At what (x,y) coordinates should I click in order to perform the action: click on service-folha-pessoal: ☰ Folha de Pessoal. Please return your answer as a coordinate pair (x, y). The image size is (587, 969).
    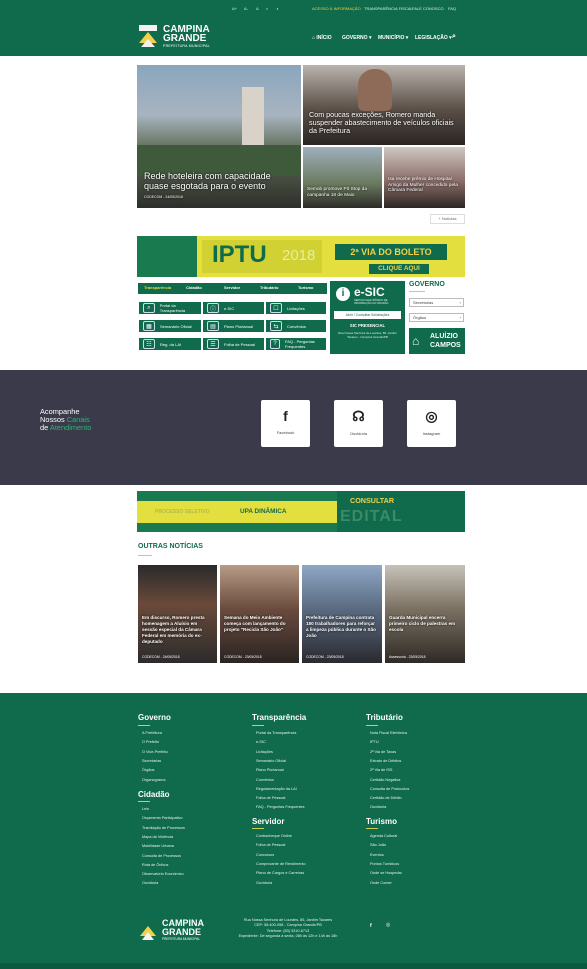
    Looking at the image, I should click on (233, 344).